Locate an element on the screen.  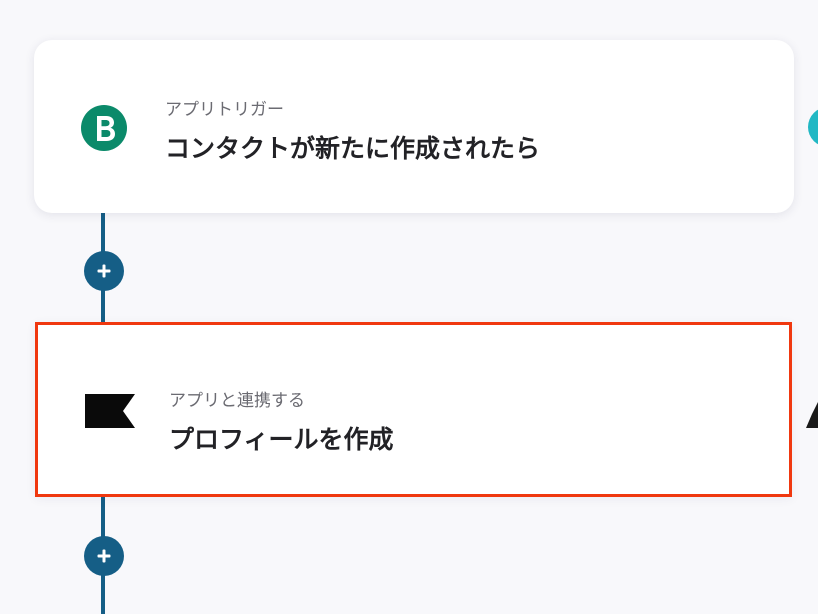
offscreen-dark-icon is located at coordinates (812, 415).